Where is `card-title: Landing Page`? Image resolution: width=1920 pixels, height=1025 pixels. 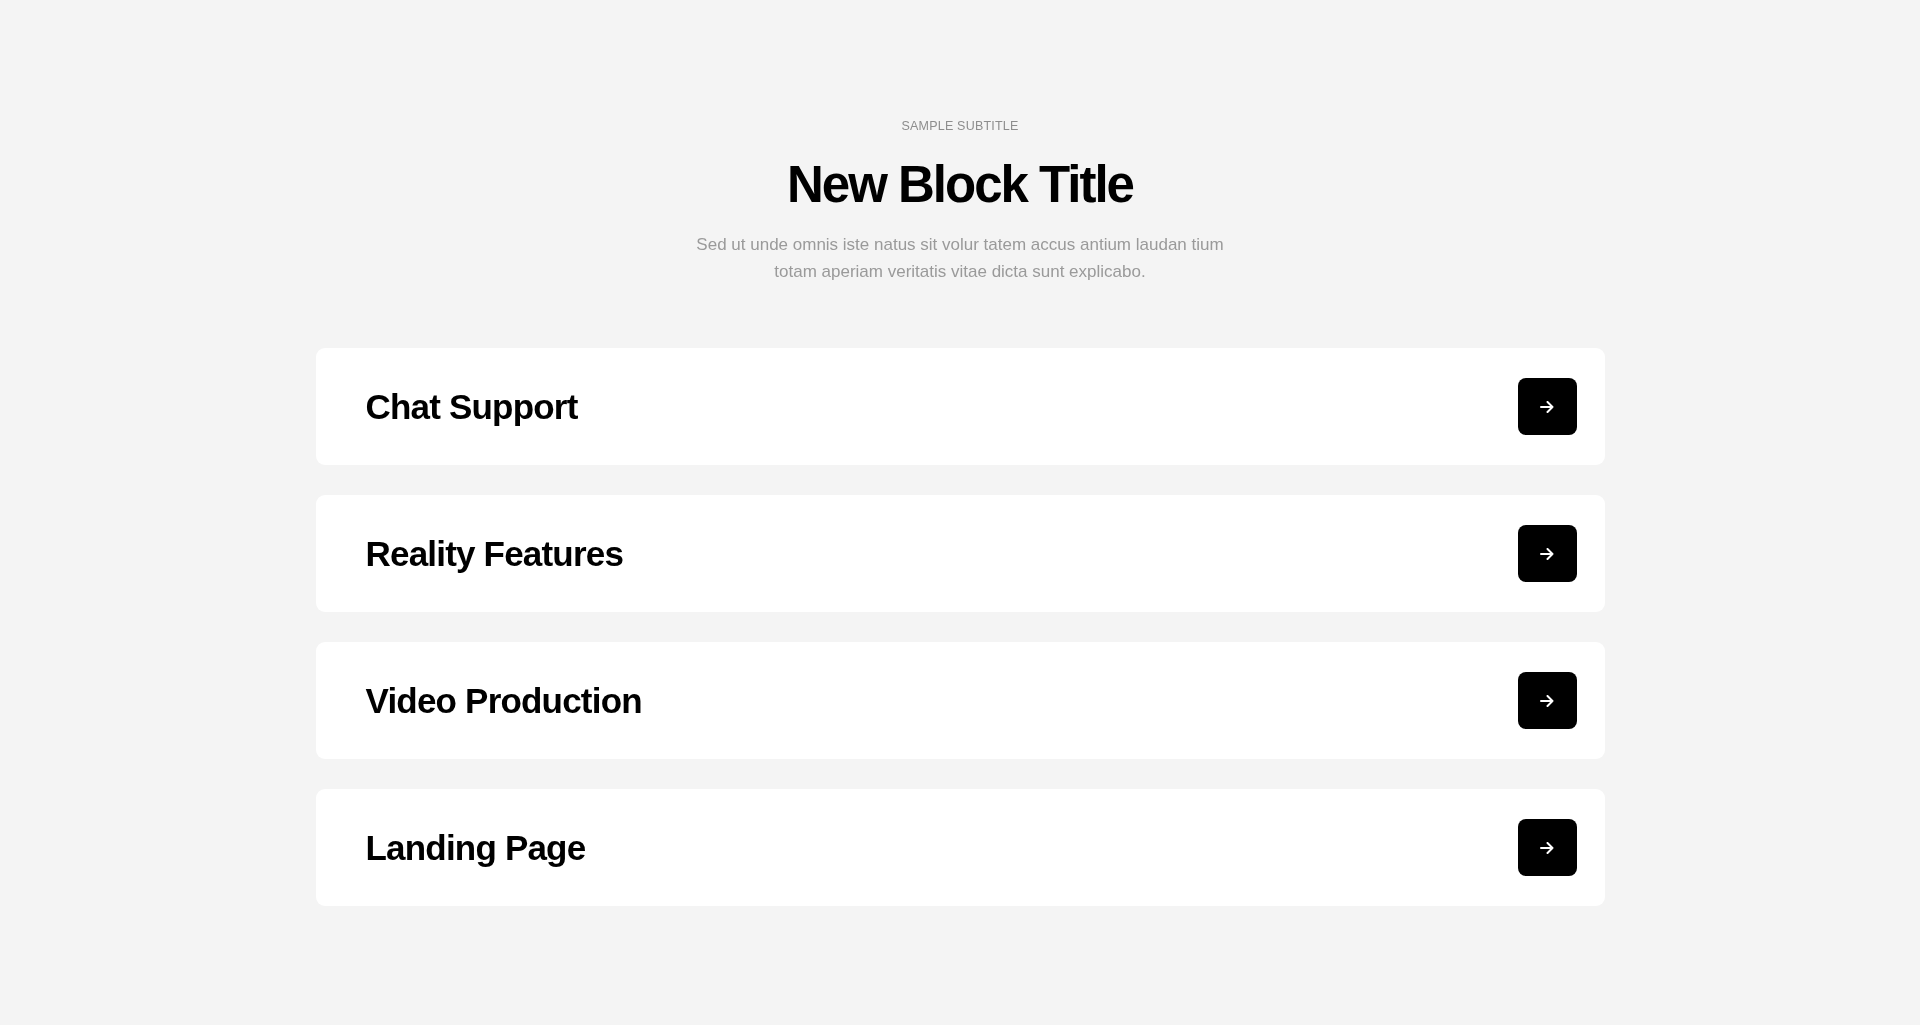 card-title: Landing Page is located at coordinates (475, 847).